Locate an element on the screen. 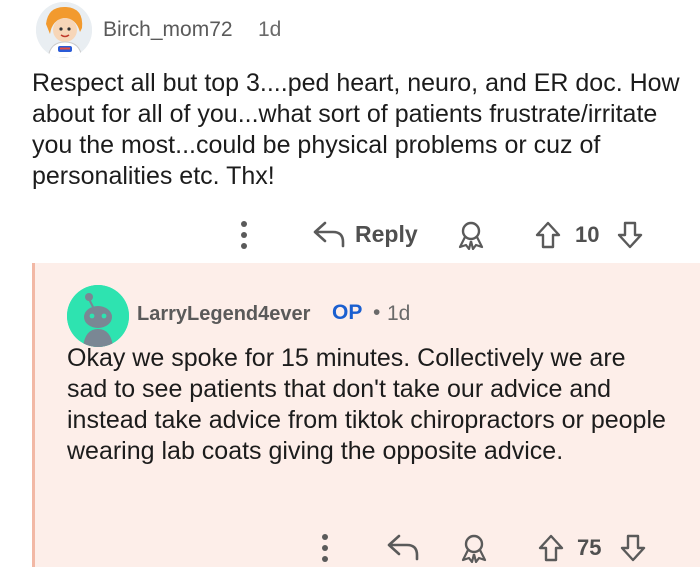  username: LarryLegend4ever is located at coordinates (223, 314).